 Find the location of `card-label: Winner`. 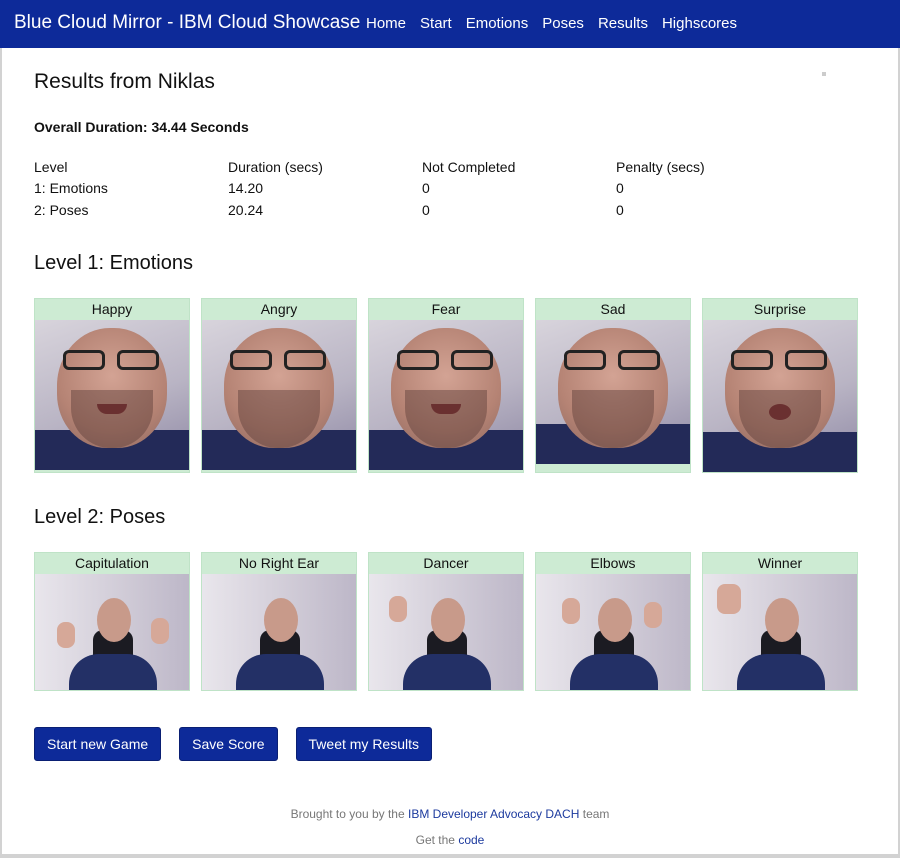

card-label: Winner is located at coordinates (780, 563).